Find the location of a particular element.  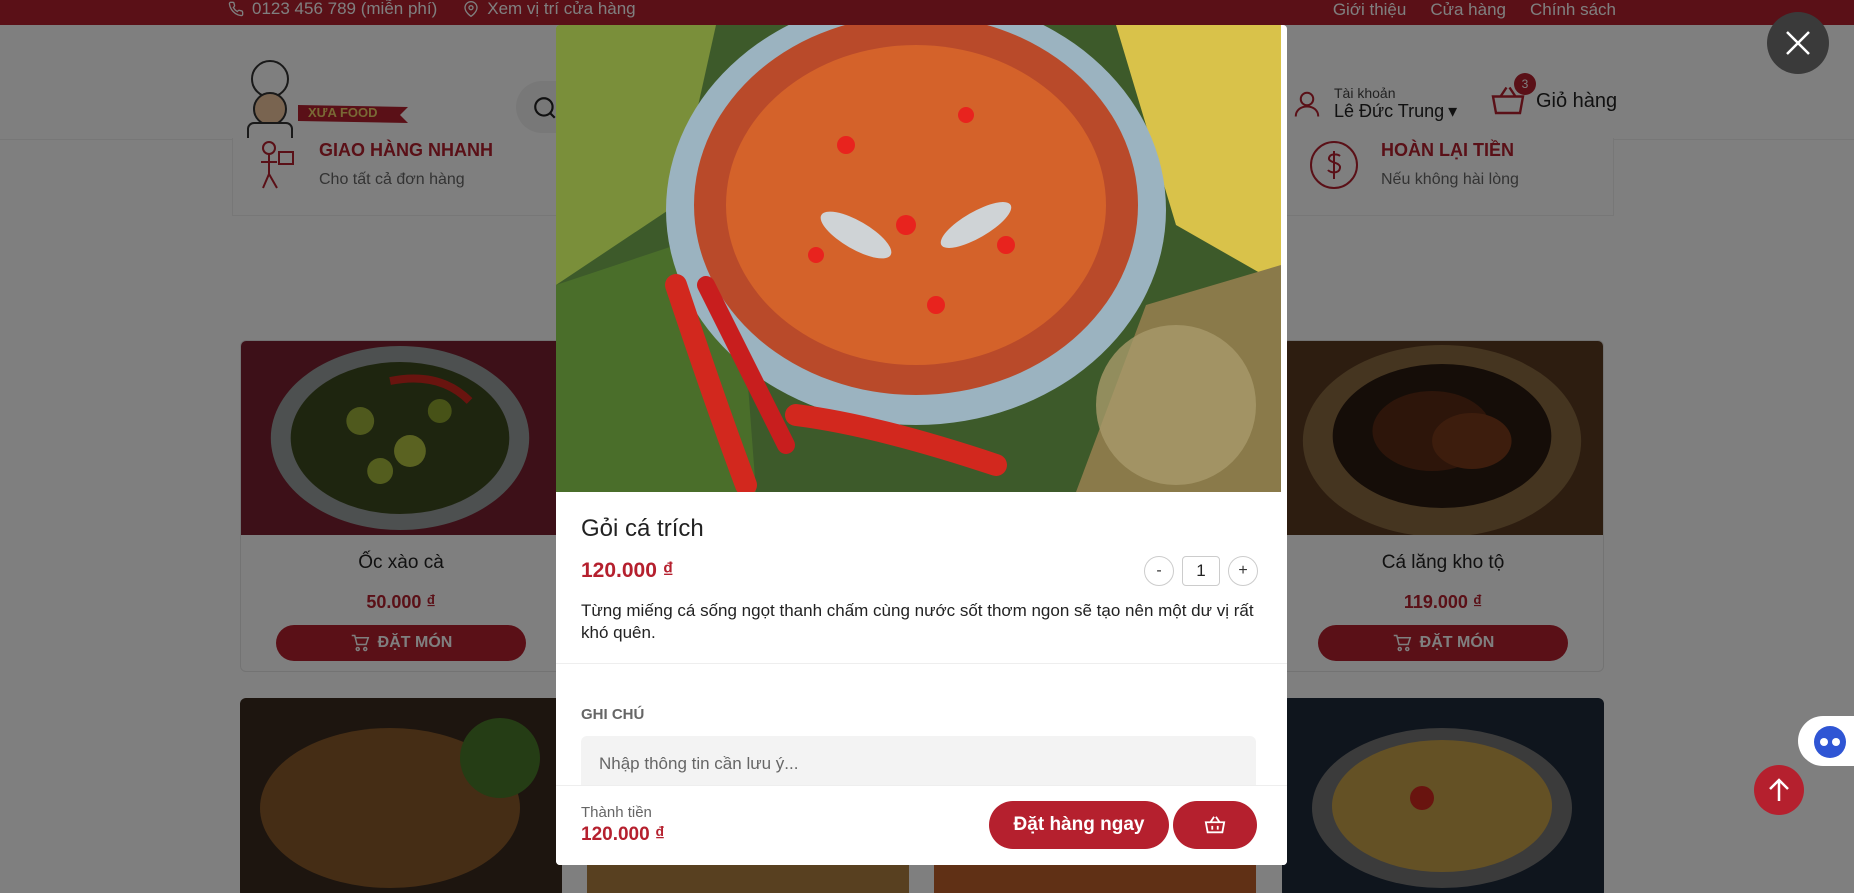

note-label: GHI CHÚ is located at coordinates (613, 714).